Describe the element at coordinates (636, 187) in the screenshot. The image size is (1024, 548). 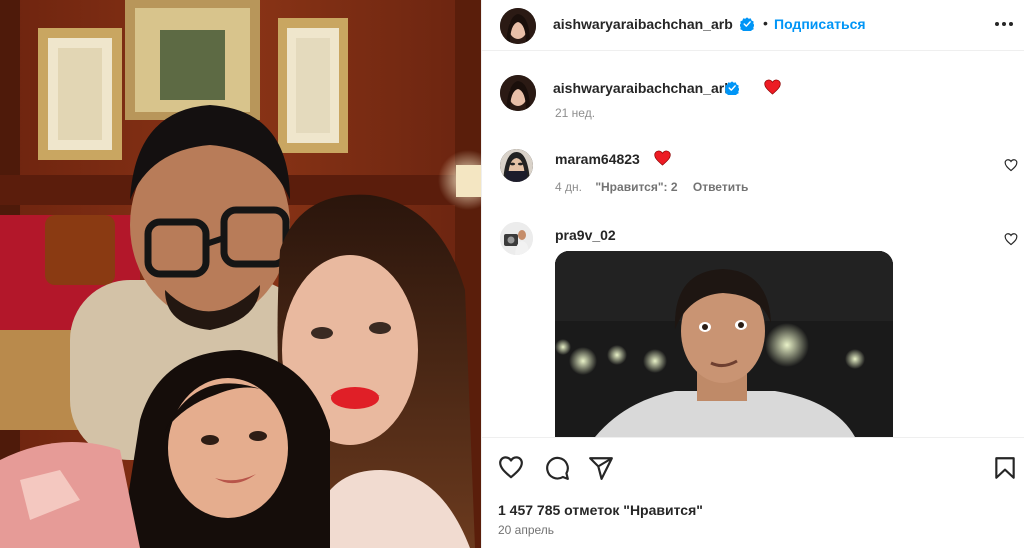
I see `comment-like-count: "Нравится": 2` at that location.